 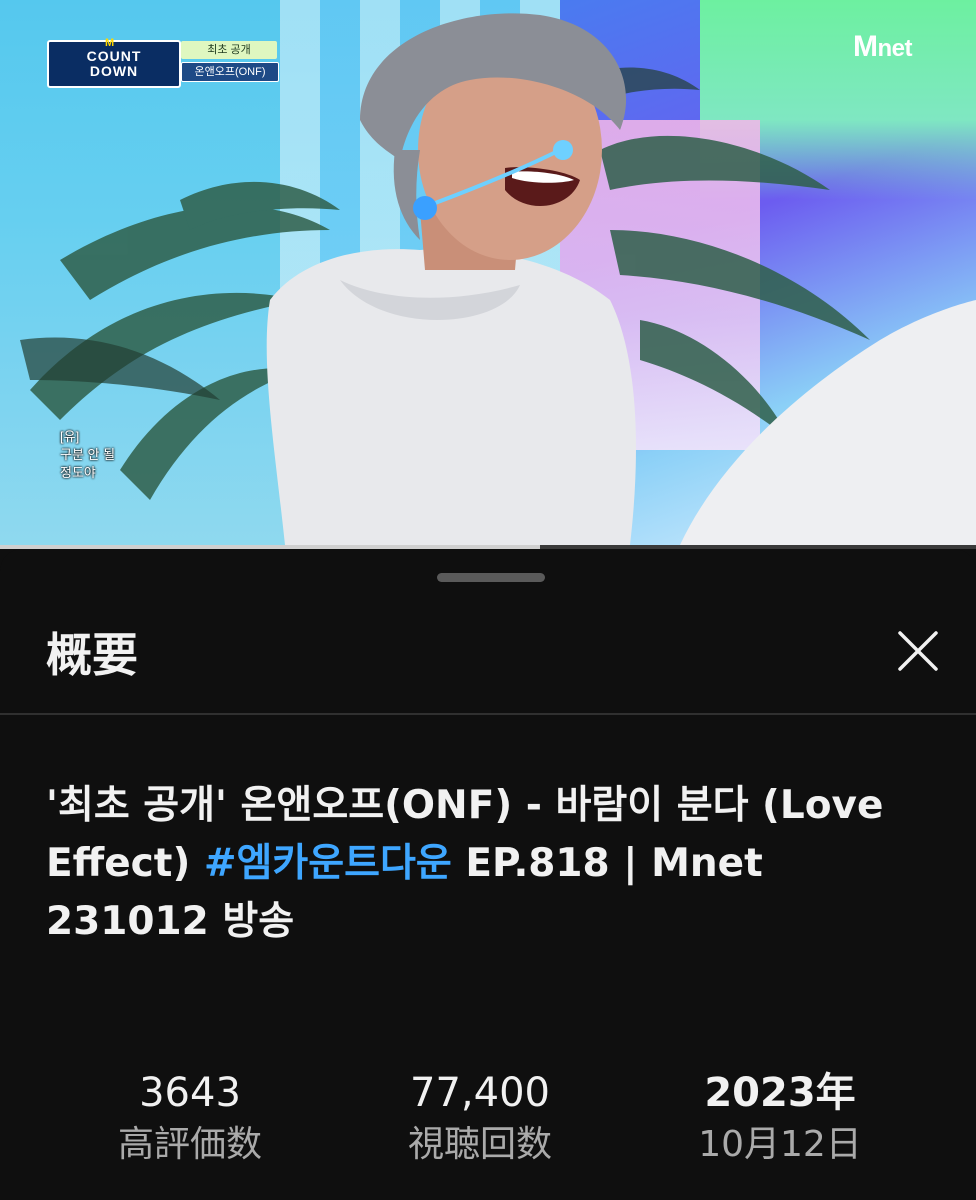 I want to click on sheet-divider, so click(x=488, y=714).